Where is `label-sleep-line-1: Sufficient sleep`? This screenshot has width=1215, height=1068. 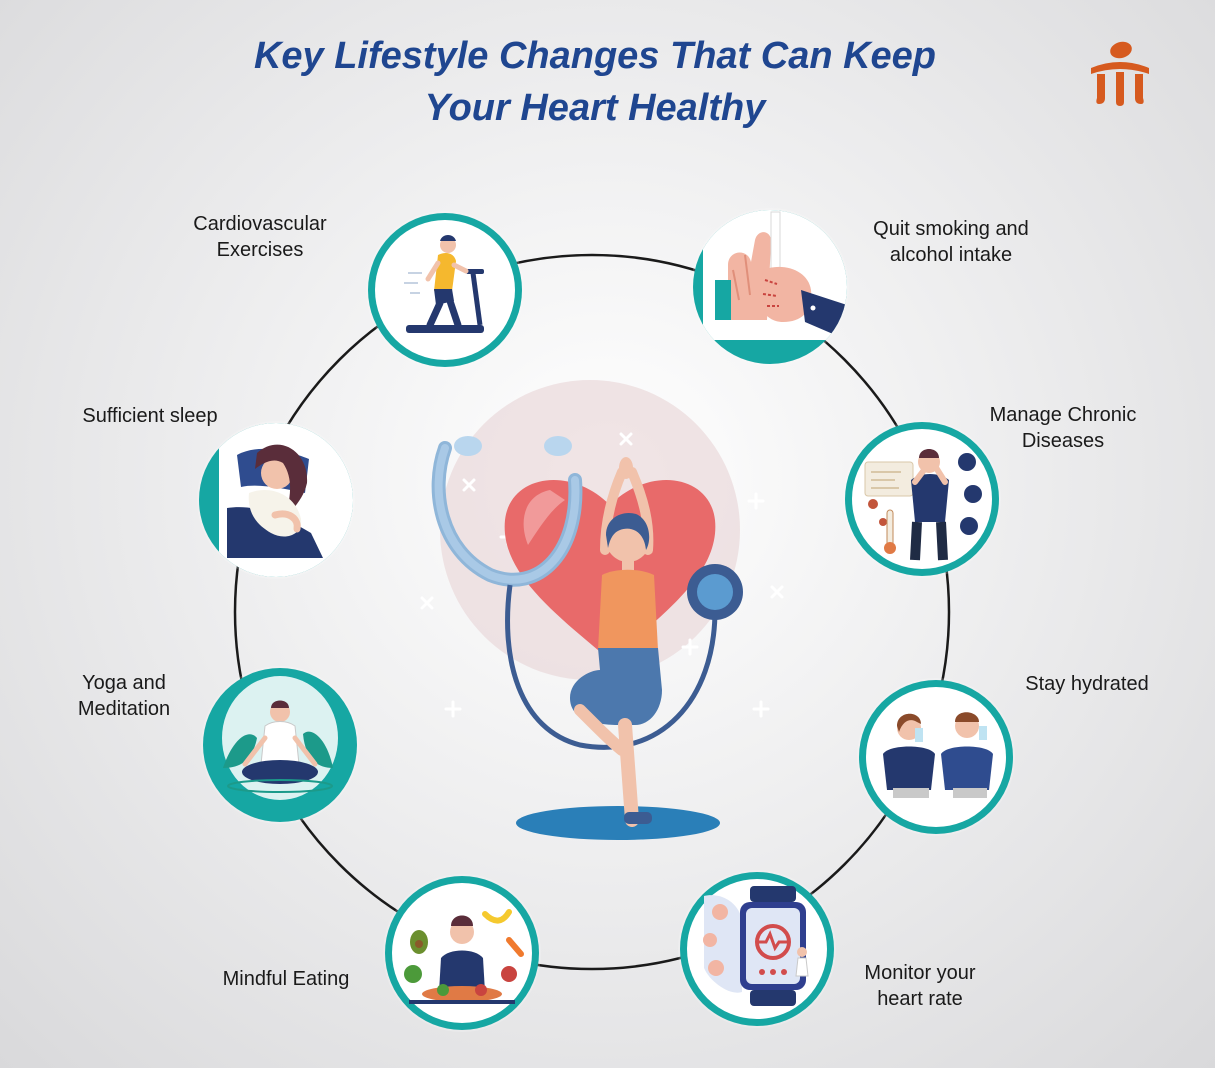 label-sleep-line-1: Sufficient sleep is located at coordinates (150, 416).